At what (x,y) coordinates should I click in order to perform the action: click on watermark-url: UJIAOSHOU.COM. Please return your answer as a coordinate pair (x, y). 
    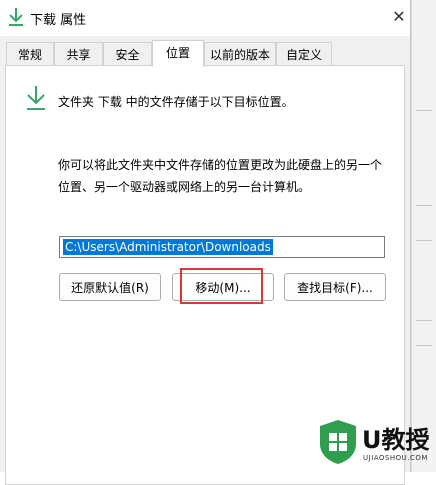
    Looking at the image, I should click on (395, 458).